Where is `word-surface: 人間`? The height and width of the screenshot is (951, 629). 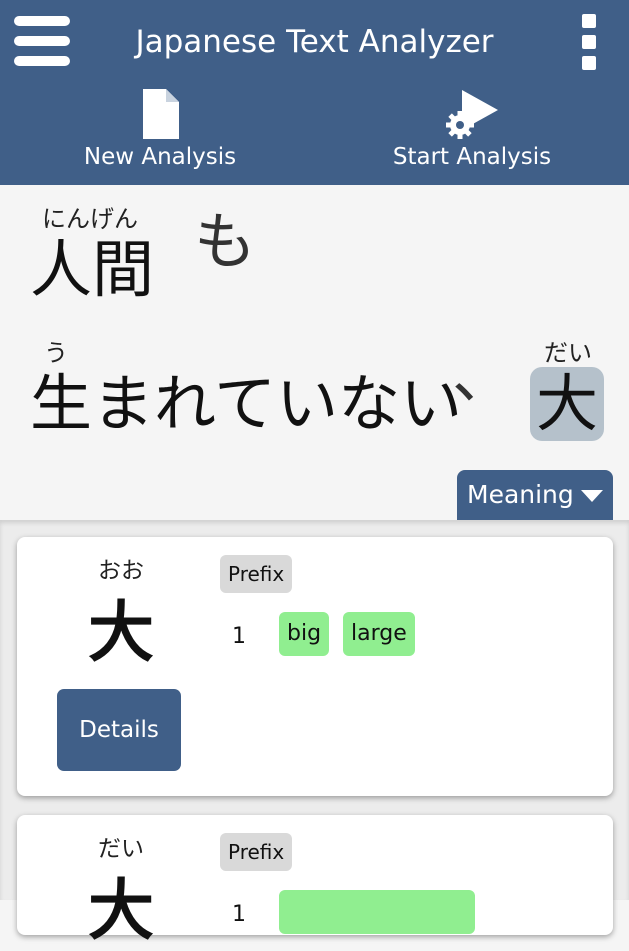 word-surface: 人間 is located at coordinates (92, 269).